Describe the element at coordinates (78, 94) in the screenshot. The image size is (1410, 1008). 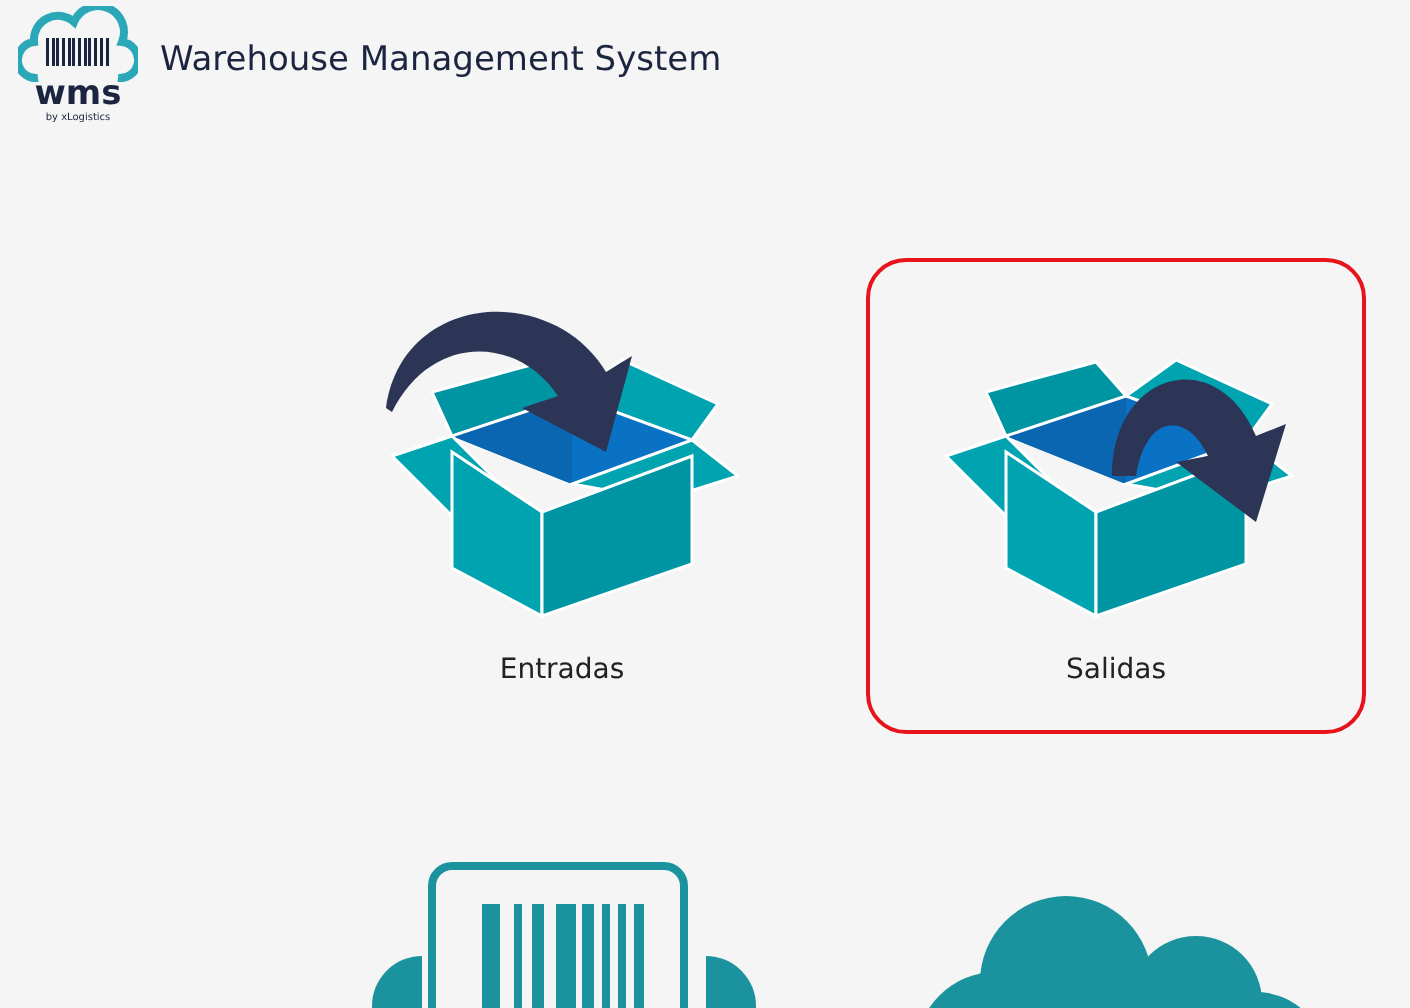
I see `logo-text: wms` at that location.